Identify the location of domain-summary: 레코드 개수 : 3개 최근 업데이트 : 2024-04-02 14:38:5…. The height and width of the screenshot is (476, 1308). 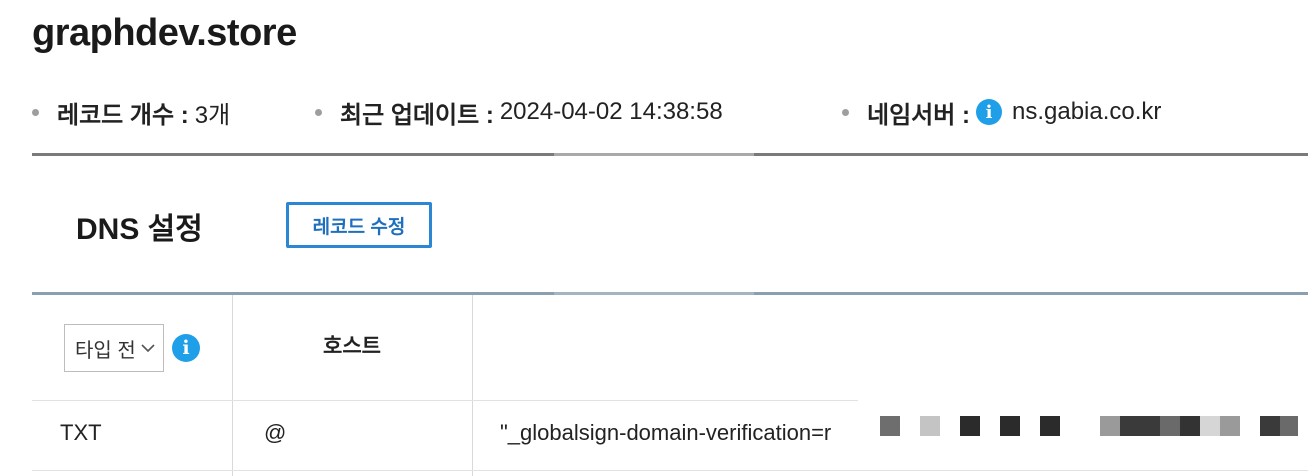
(670, 112).